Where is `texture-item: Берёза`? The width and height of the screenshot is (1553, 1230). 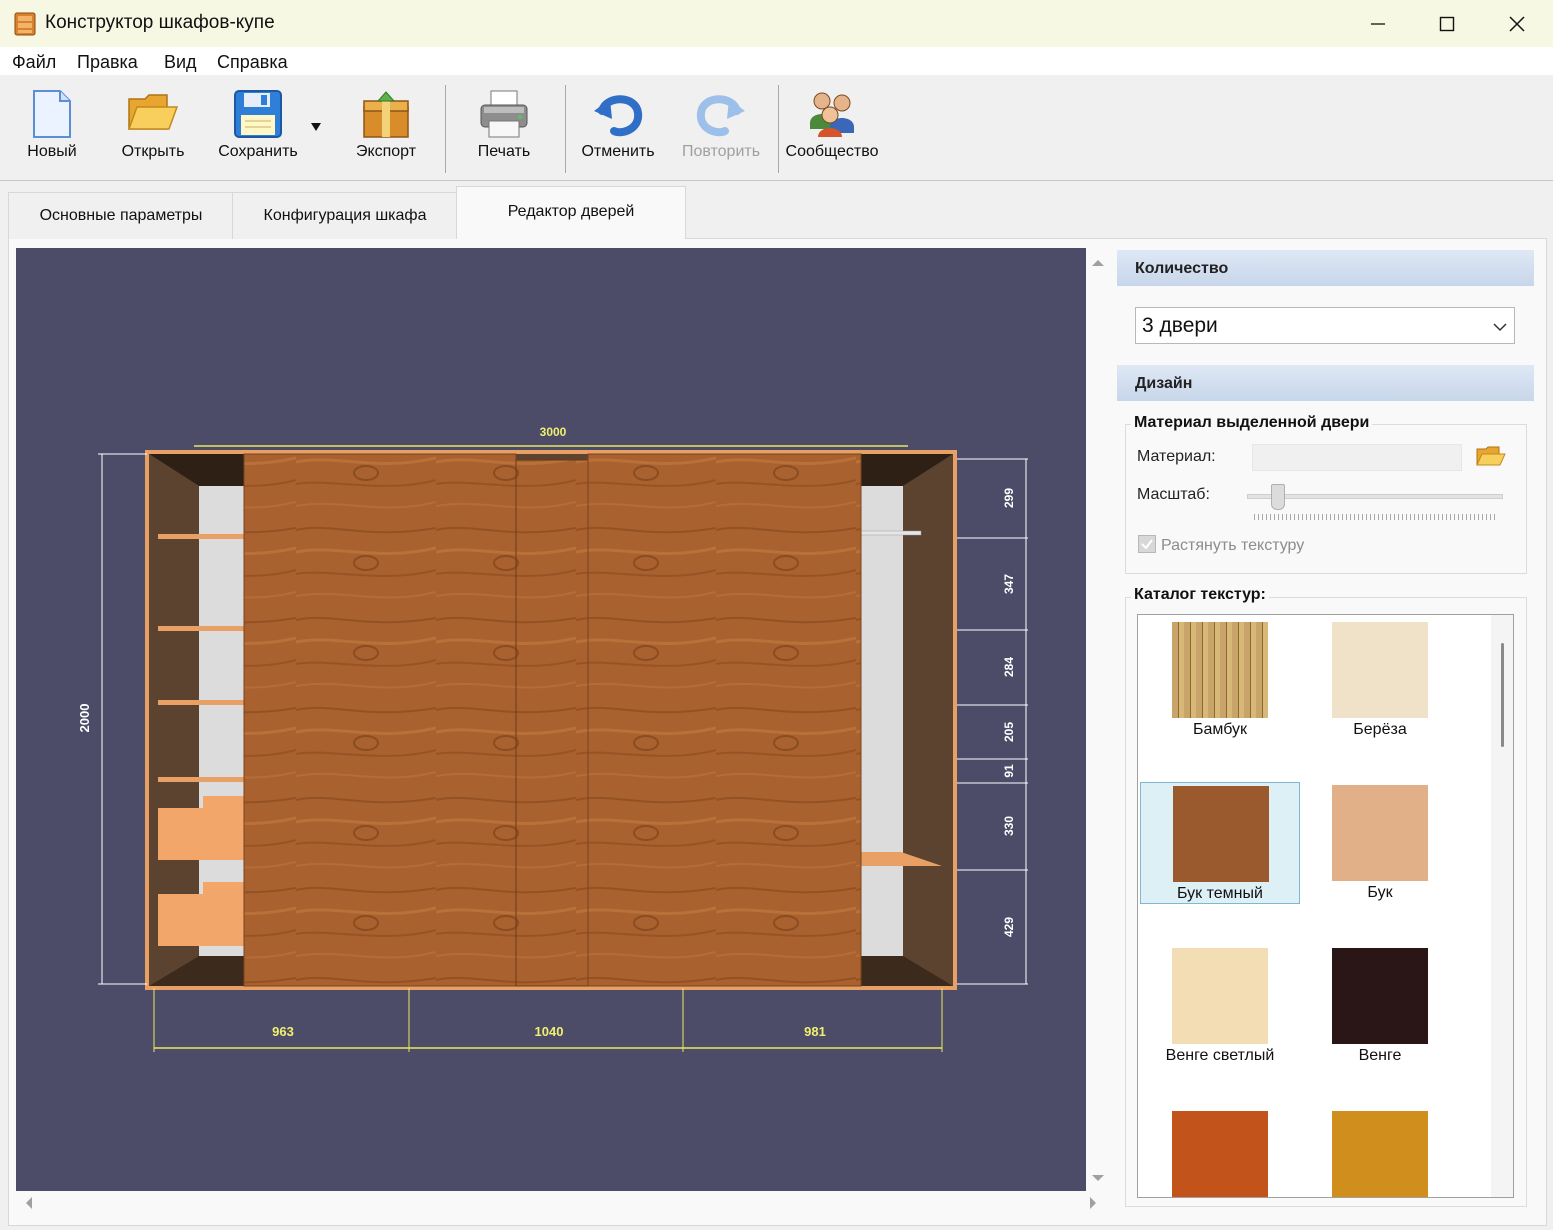 texture-item: Берёза is located at coordinates (1380, 680).